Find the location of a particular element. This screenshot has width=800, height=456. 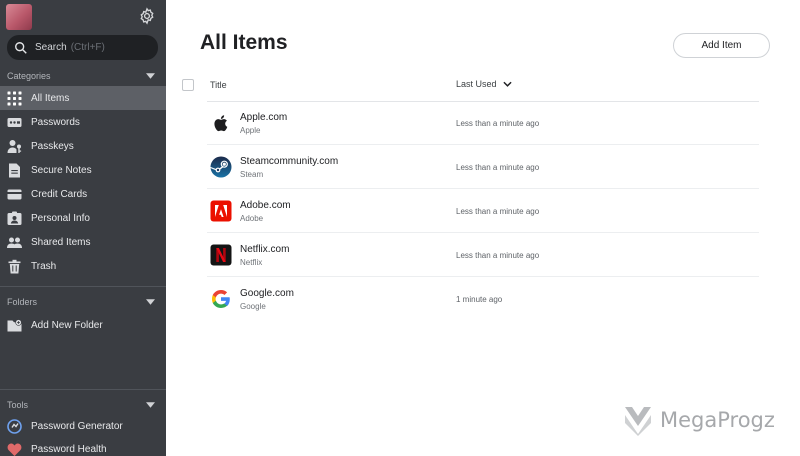

steam-logo-icon is located at coordinates (221, 167).